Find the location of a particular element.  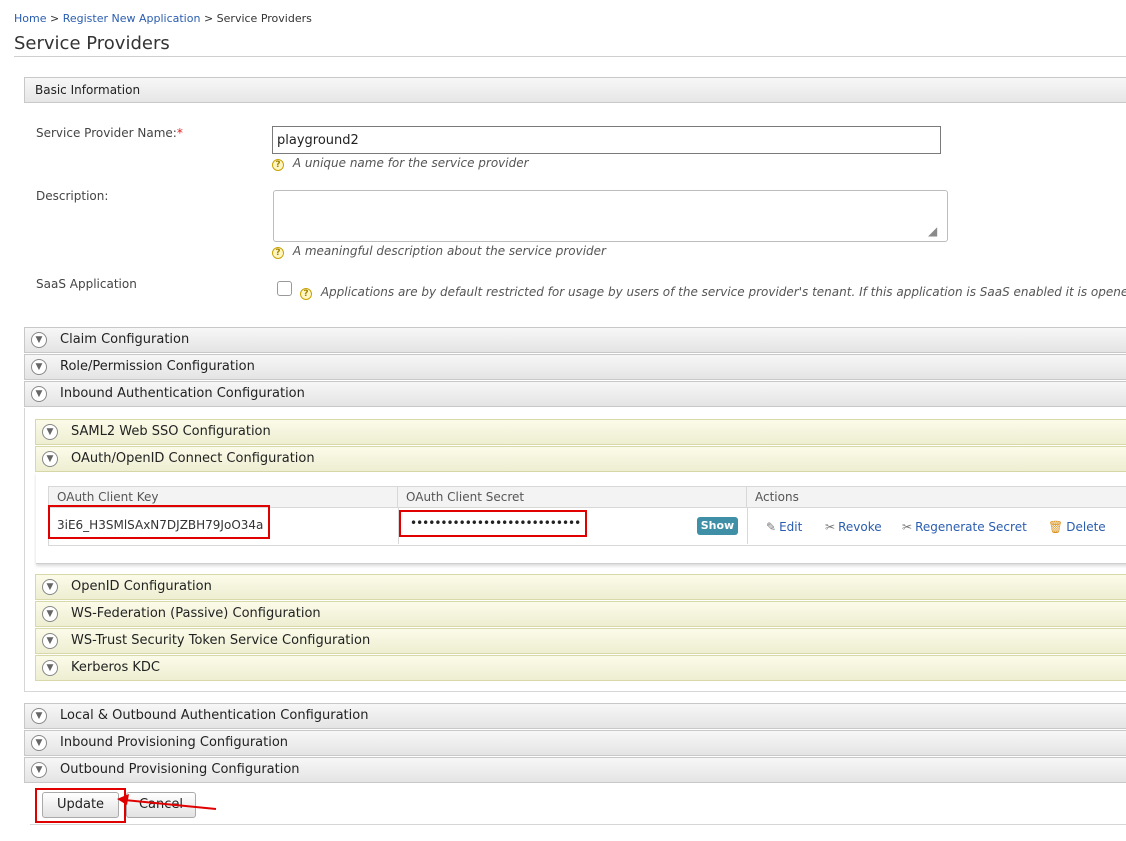

regenerate-icon: ✂ is located at coordinates (907, 527).